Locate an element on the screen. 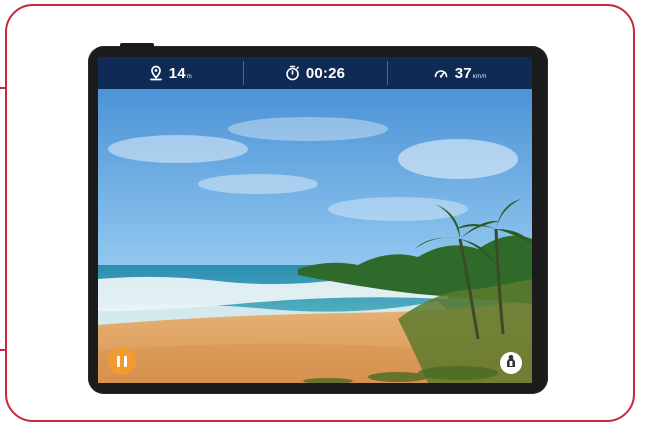 The width and height of the screenshot is (645, 427). speed-value: 37 is located at coordinates (463, 73).